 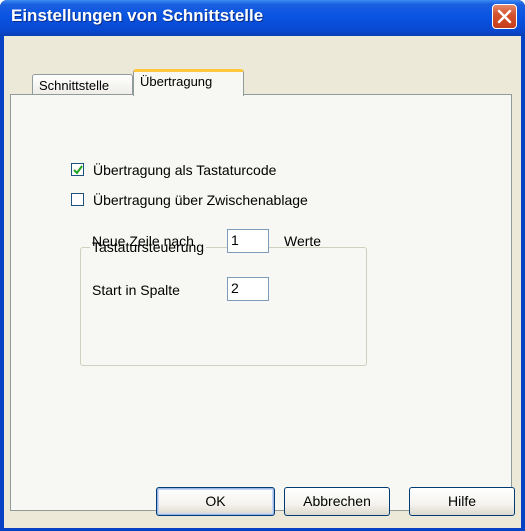 I want to click on checkmark-icon, so click(x=78, y=170).